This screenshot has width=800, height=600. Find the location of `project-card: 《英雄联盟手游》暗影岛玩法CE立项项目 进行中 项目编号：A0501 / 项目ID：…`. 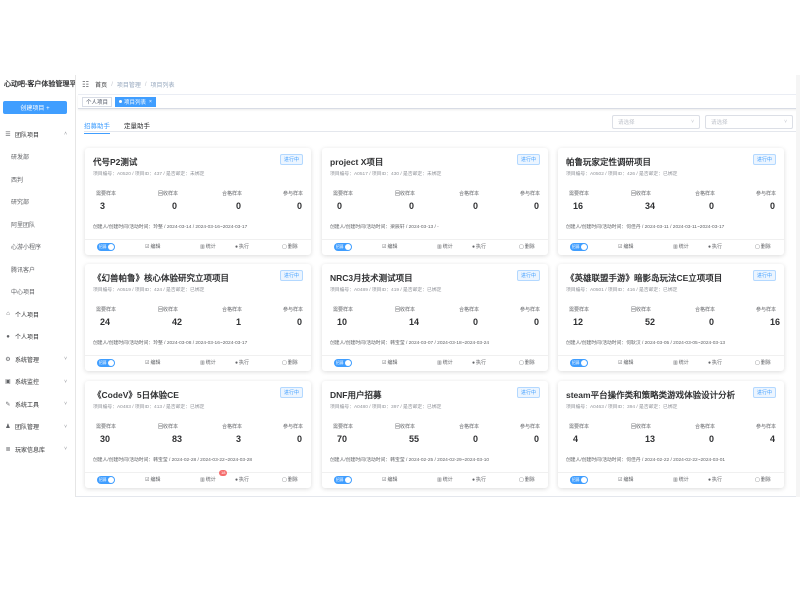

project-card: 《英雄联盟手游》暗影岛玩法CE立项项目 进行中 项目编号：A0501 / 项目ID：… is located at coordinates (671, 317).